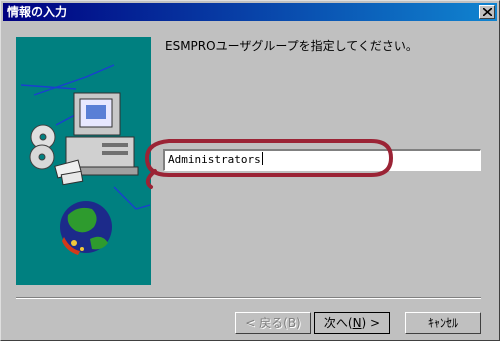 The image size is (500, 341). What do you see at coordinates (291, 46) in the screenshot?
I see `instruction-text: ESMPROユーザグループを指定してください。` at bounding box center [291, 46].